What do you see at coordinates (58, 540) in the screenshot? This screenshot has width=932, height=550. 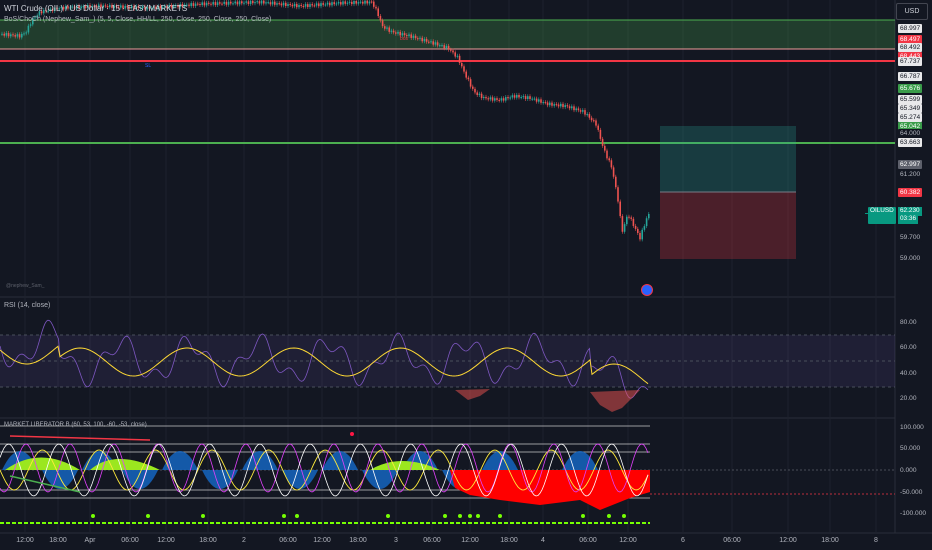 I see `time-tick: 18:00` at bounding box center [58, 540].